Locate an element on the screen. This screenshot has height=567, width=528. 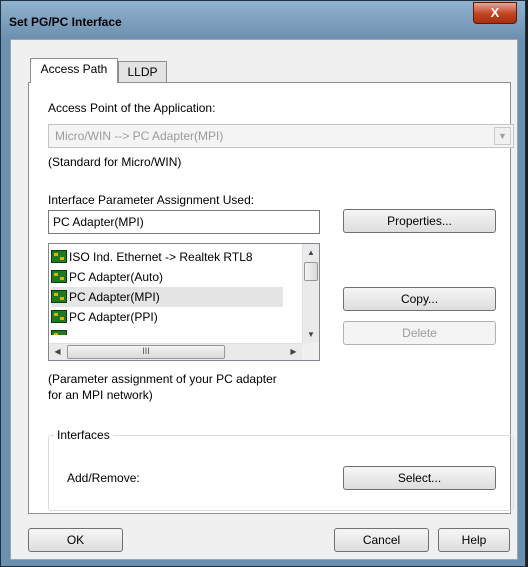
cancel-button: Cancel is located at coordinates (381, 540).